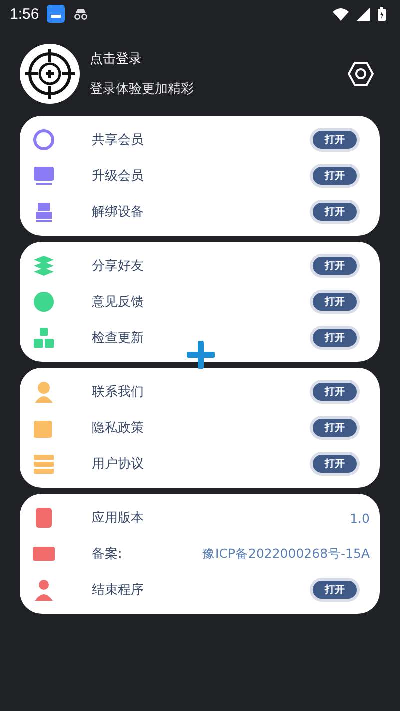  Describe the element at coordinates (118, 428) in the screenshot. I see `menu-item-label: 隐私政策` at that location.